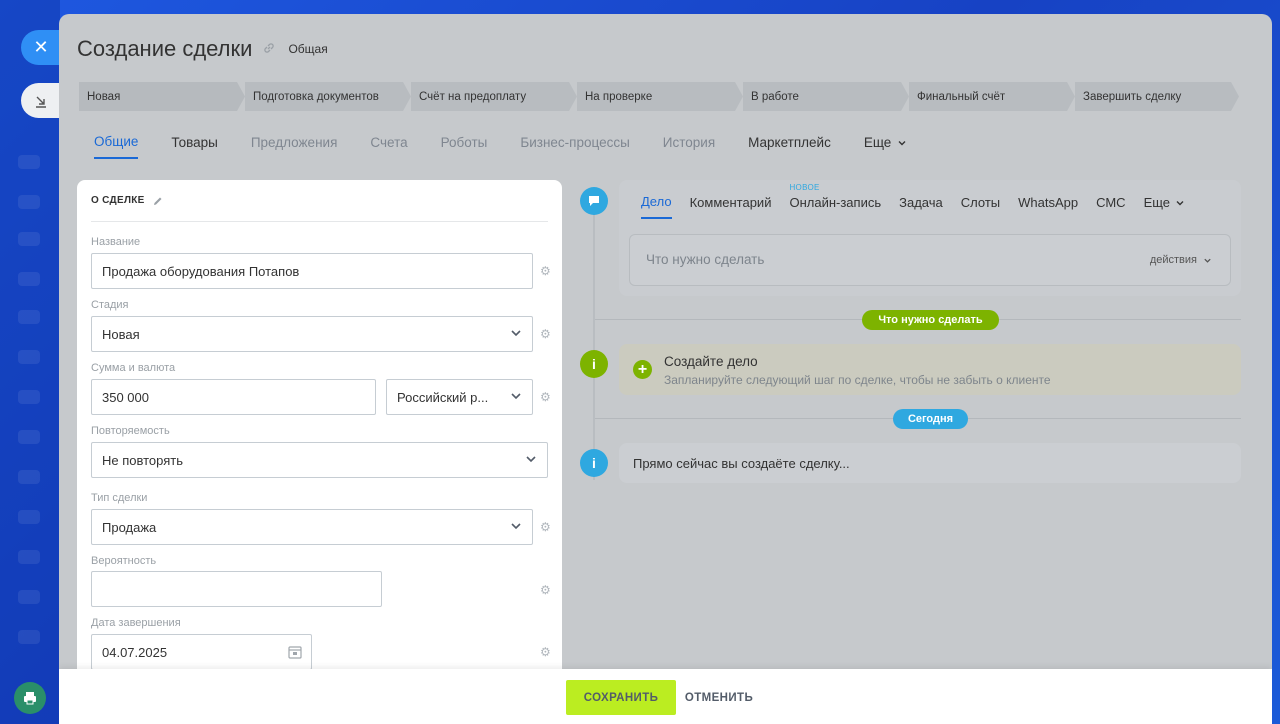  Describe the element at coordinates (294, 142) in the screenshot. I see `tab-label: Предложения` at that location.